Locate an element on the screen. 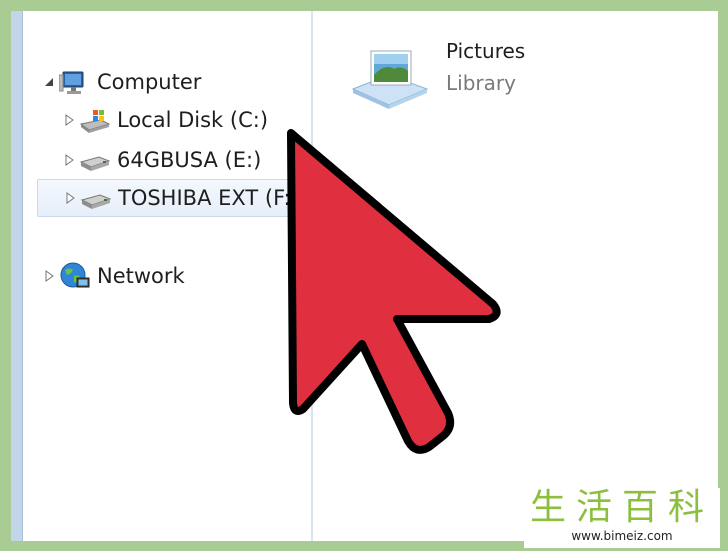 The image size is (728, 551). tree-item-64gbusa: 64GBUSA (E:) is located at coordinates (174, 160).